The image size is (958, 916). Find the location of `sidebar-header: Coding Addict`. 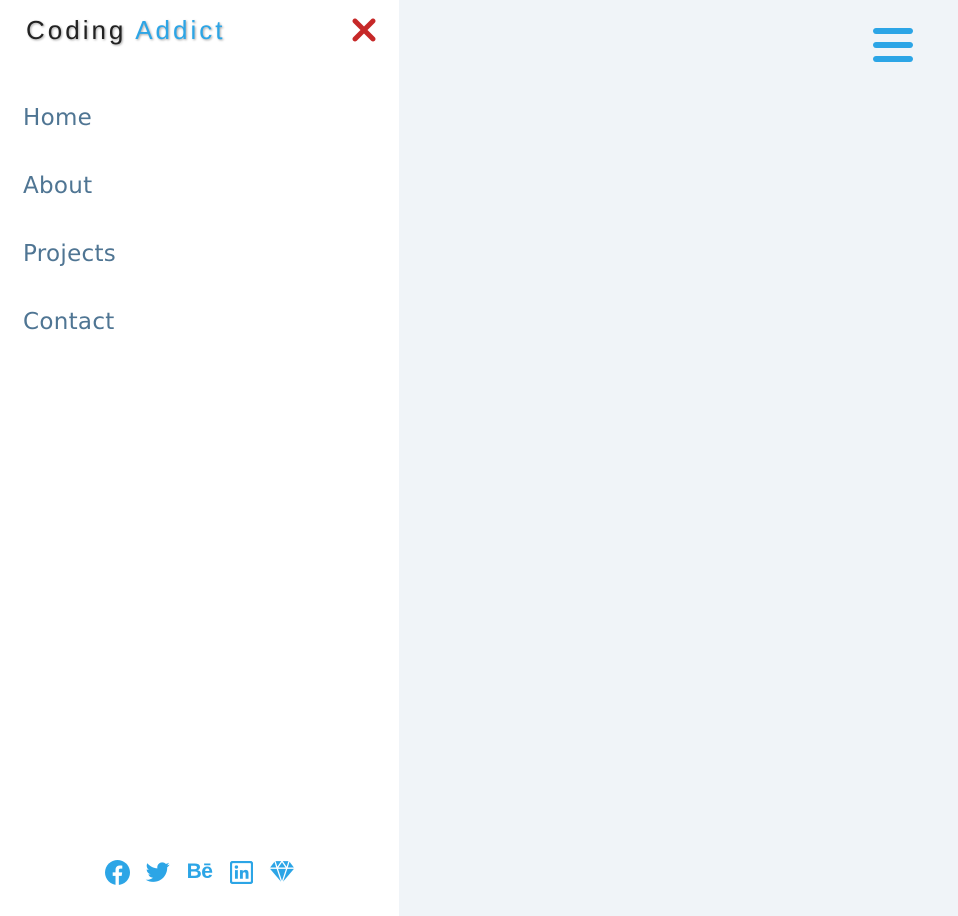

sidebar-header: Coding Addict is located at coordinates (199, 31).